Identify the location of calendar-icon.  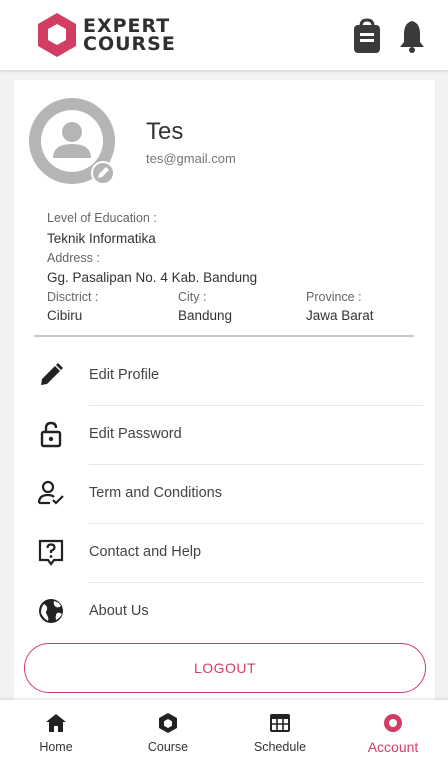
(280, 723).